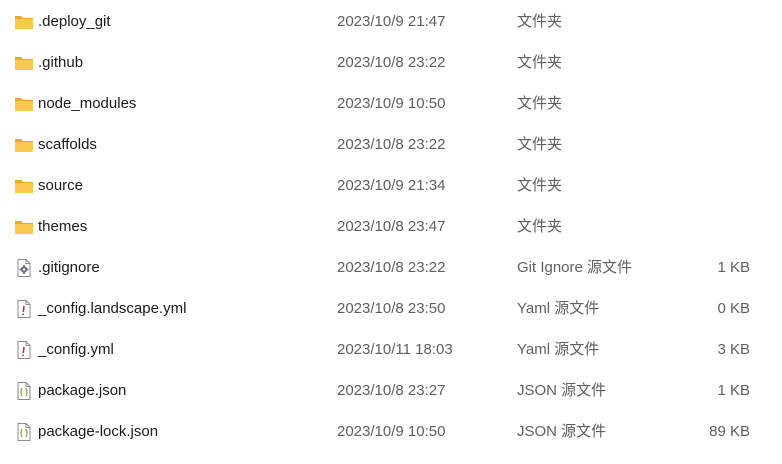 This screenshot has height=464, width=782. I want to click on file-name: node_modules, so click(87, 103).